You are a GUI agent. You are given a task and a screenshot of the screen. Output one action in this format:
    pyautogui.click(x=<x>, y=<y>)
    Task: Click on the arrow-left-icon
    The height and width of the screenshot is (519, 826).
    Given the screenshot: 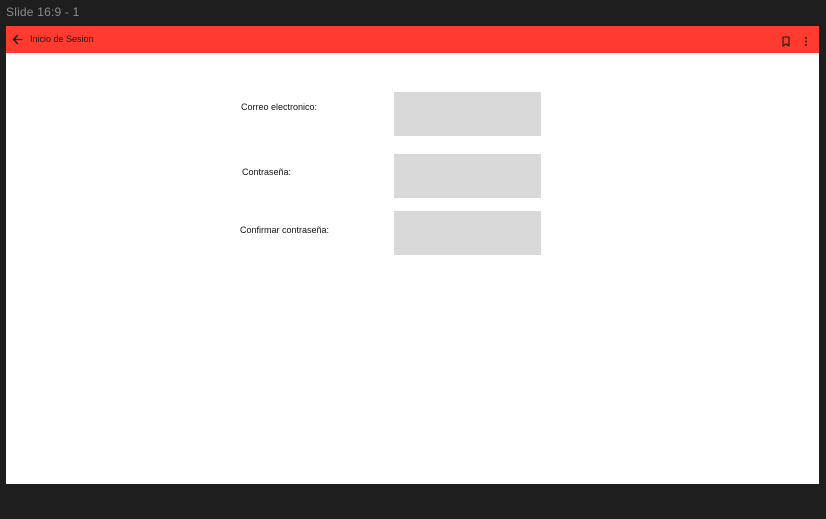 What is the action you would take?
    pyautogui.click(x=17, y=39)
    